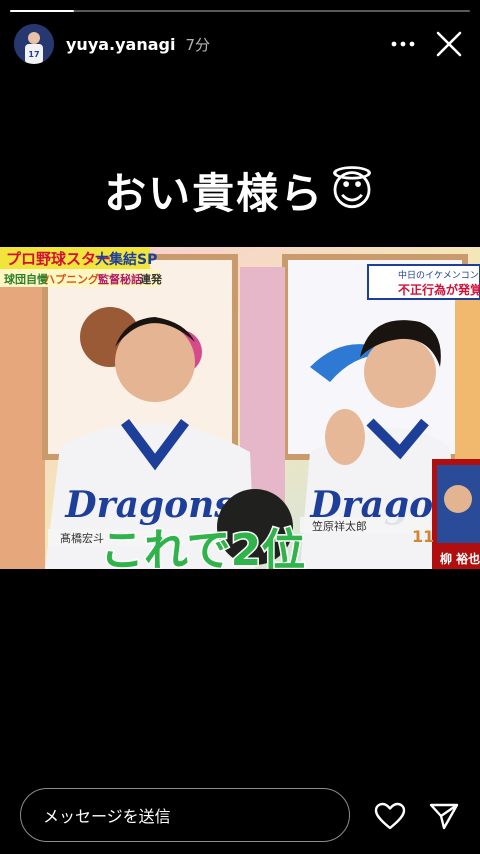 This screenshot has width=480, height=854. I want to click on program-subtitle-3: 監督秘話, so click(120, 279).